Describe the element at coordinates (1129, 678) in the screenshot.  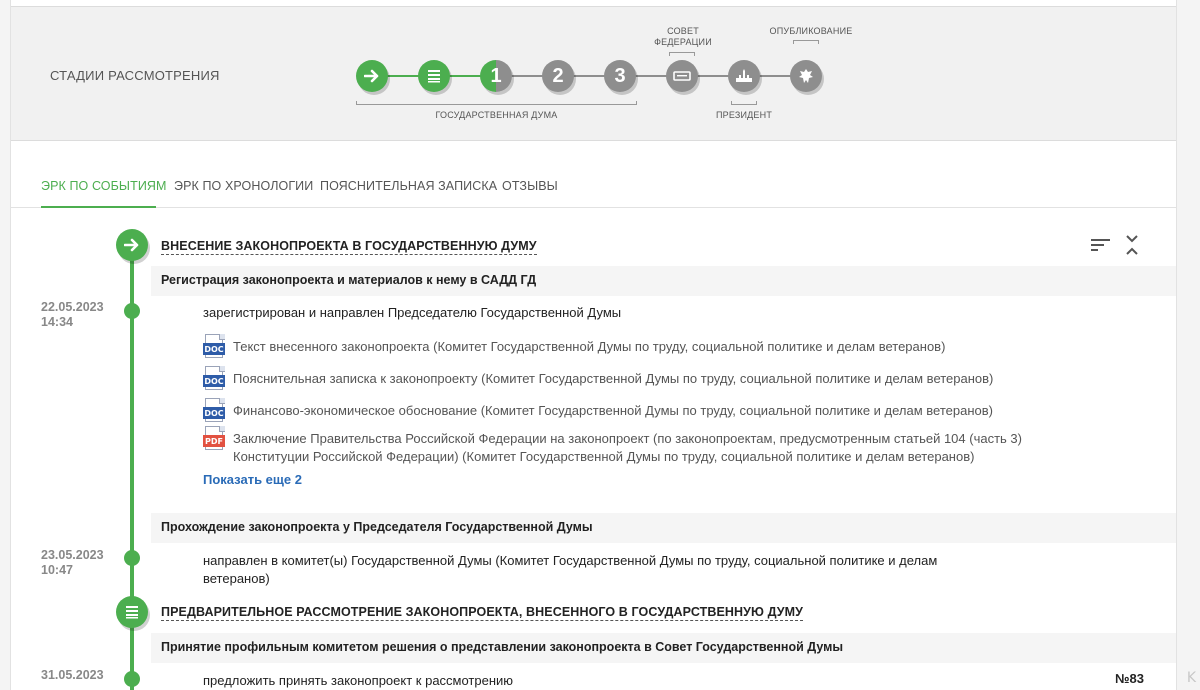
I see `decision-number: №83` at that location.